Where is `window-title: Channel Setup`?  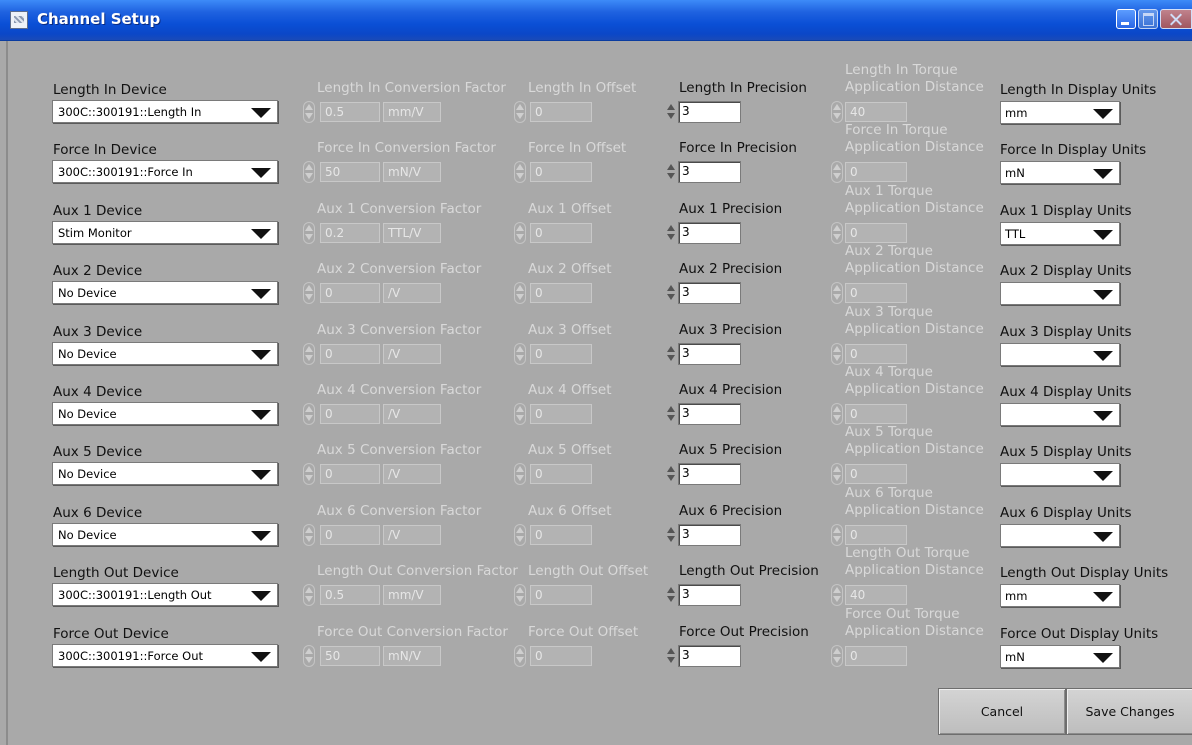
window-title: Channel Setup is located at coordinates (99, 19).